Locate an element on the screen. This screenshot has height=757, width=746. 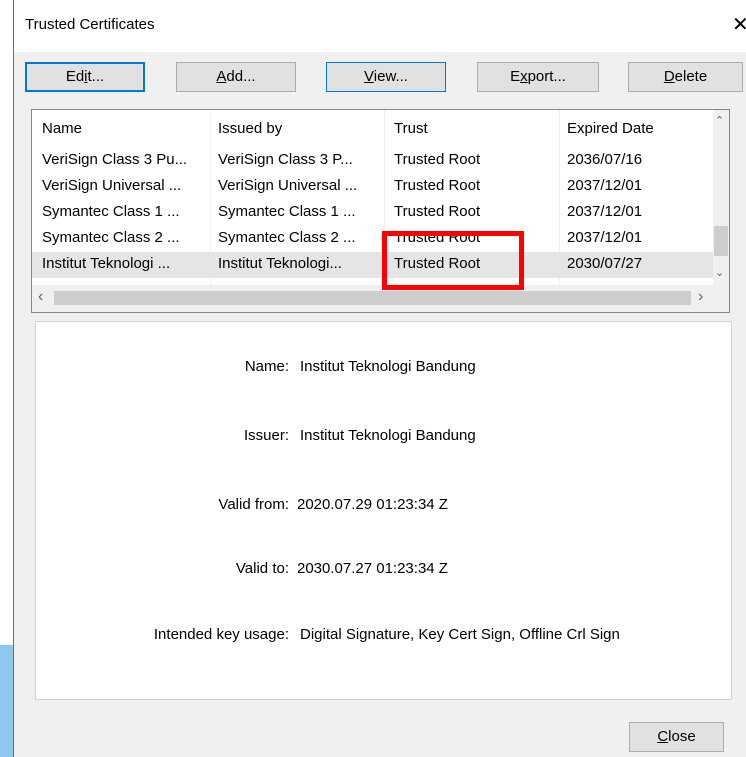
background-desktop is located at coordinates (6, 378).